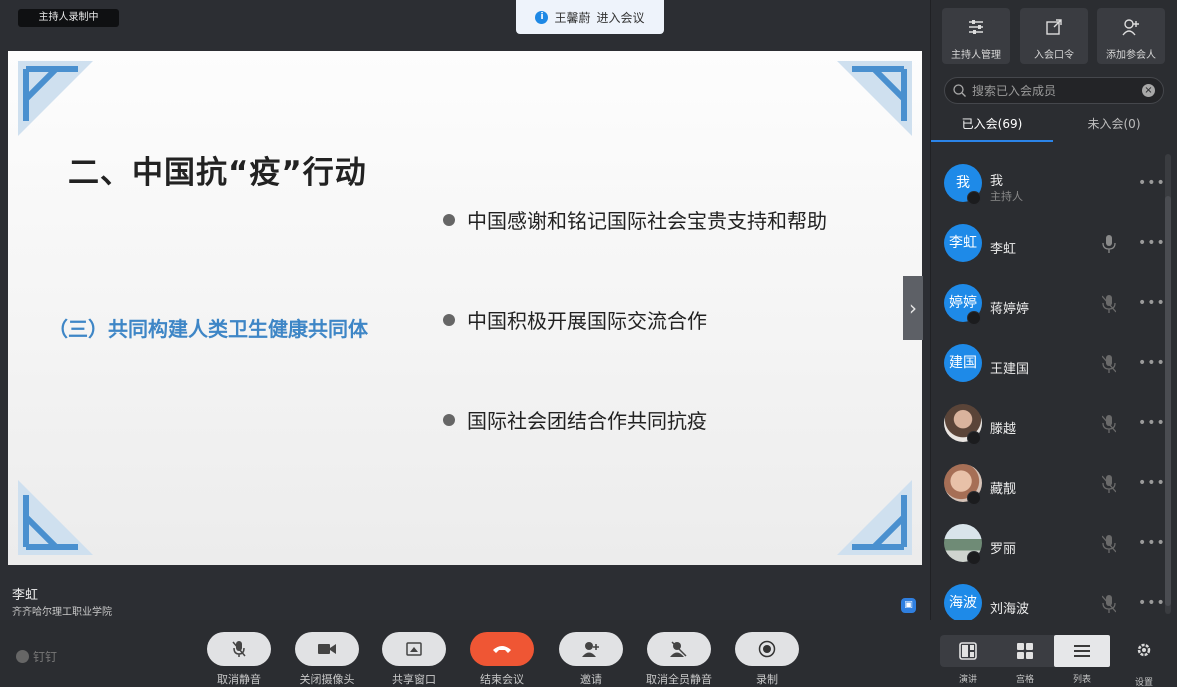  Describe the element at coordinates (587, 321) in the screenshot. I see `bullet-text: 中国积极开展国际交流合作` at that location.